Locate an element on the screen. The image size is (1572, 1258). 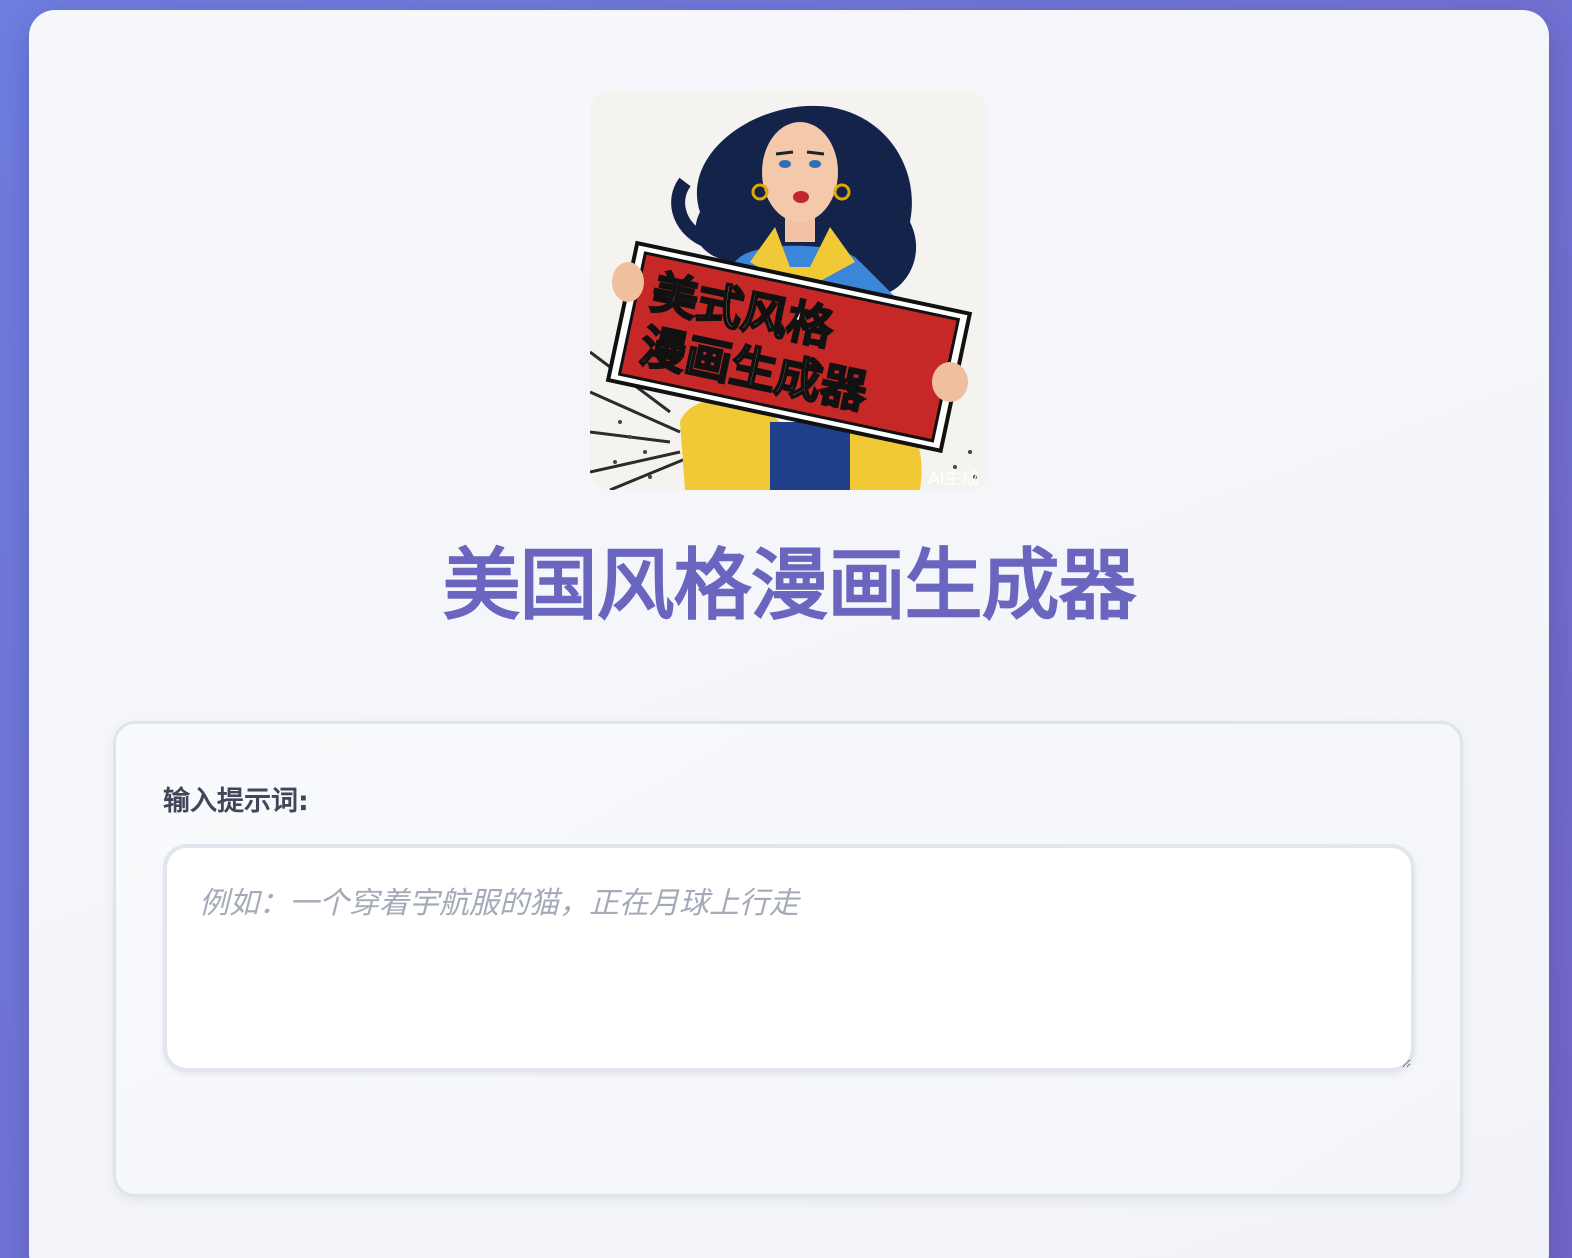
page-title: 美国风格漫画生成器 is located at coordinates (789, 586).